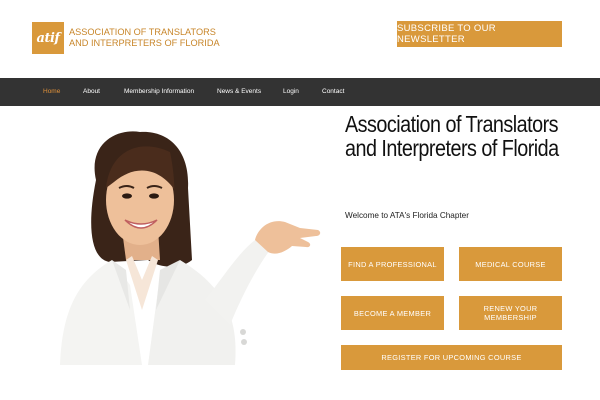 The image size is (600, 400). Describe the element at coordinates (91, 92) in the screenshot. I see `nav-item-about: About` at that location.